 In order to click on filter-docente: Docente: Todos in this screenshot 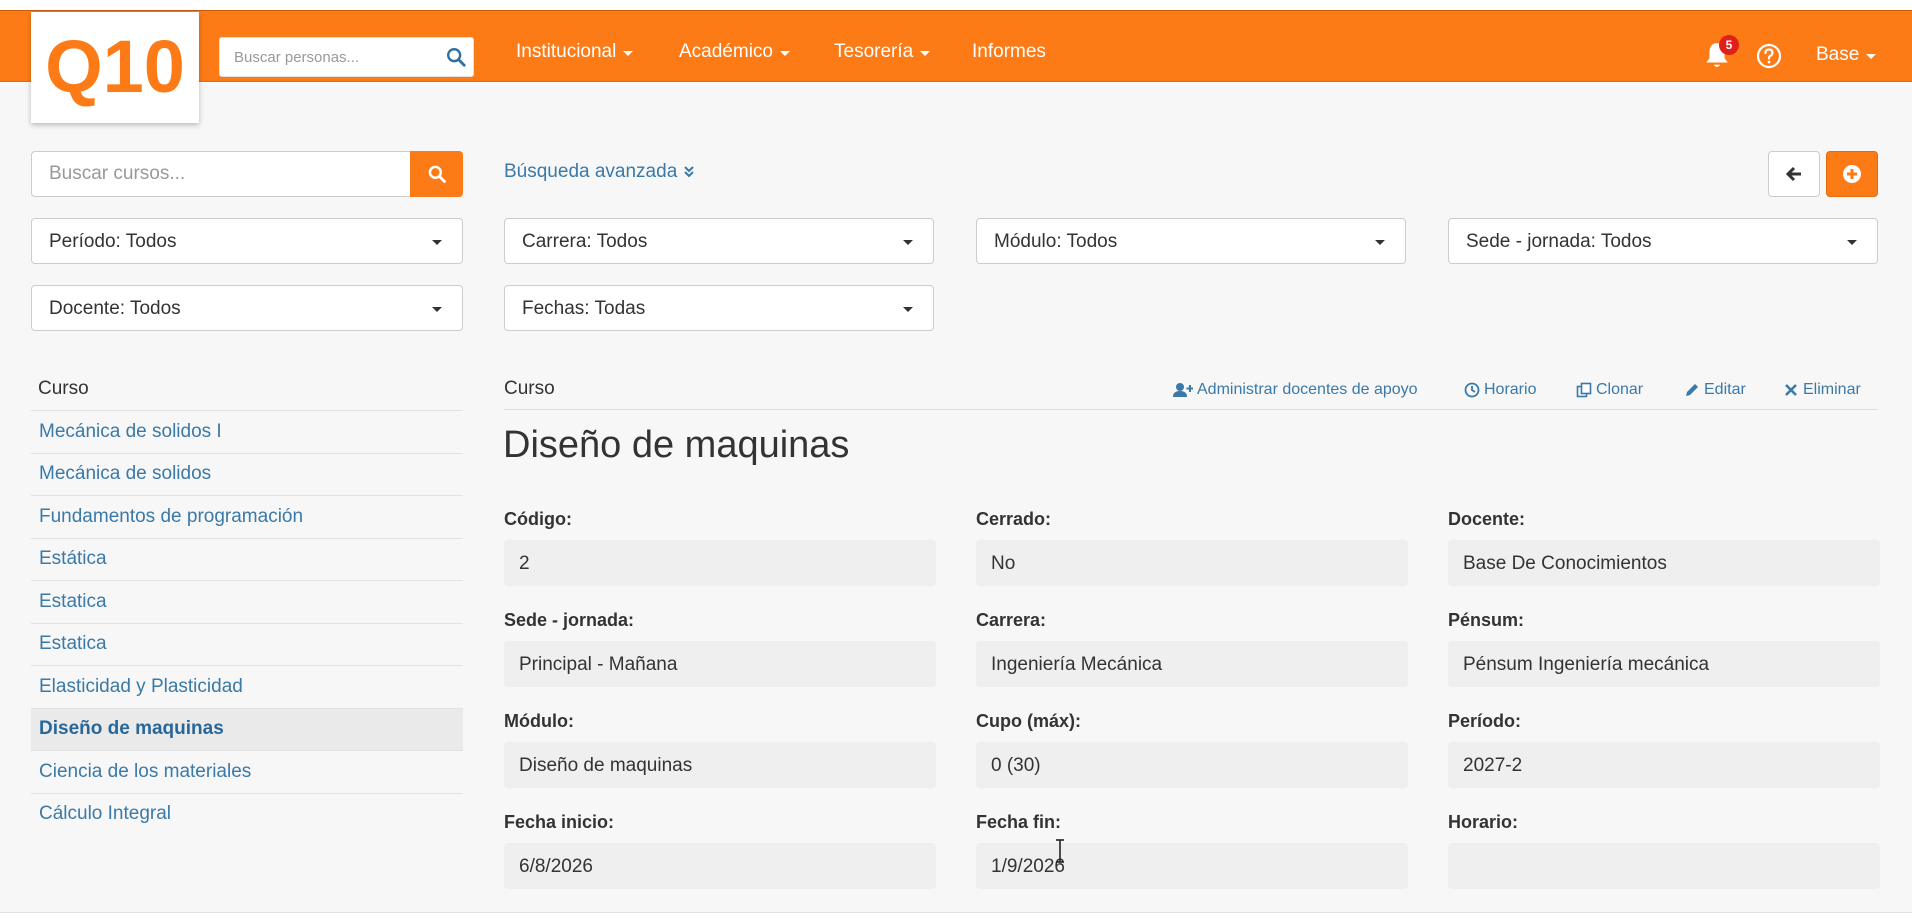, I will do `click(247, 308)`.